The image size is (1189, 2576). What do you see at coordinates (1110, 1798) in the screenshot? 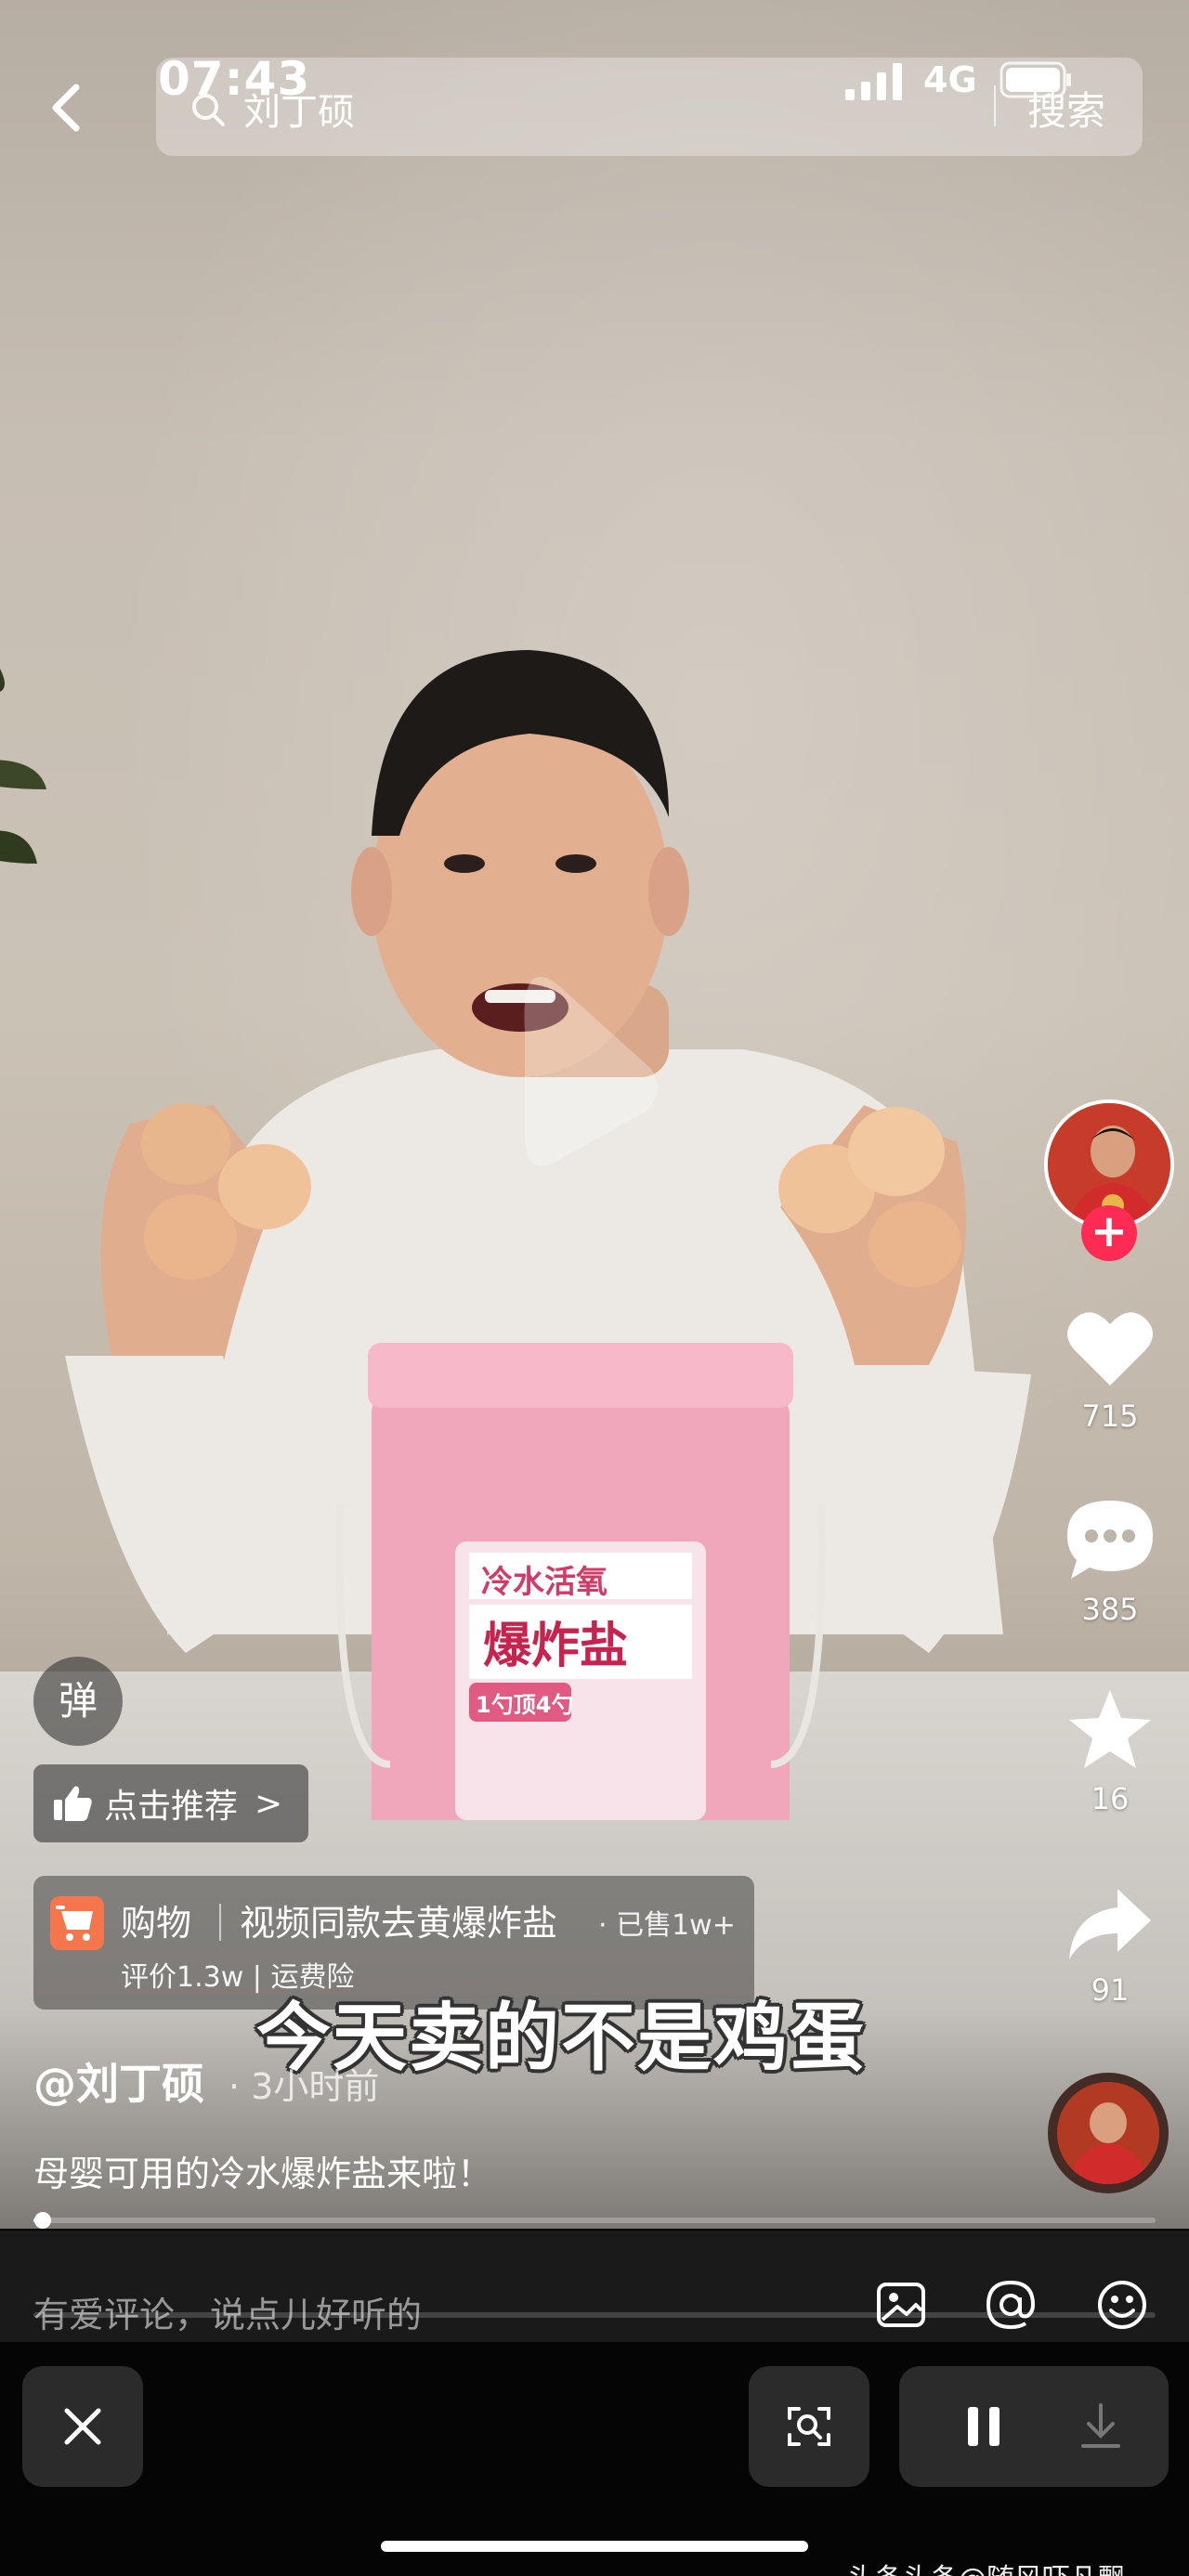
I see `favorite-count: 16` at bounding box center [1110, 1798].